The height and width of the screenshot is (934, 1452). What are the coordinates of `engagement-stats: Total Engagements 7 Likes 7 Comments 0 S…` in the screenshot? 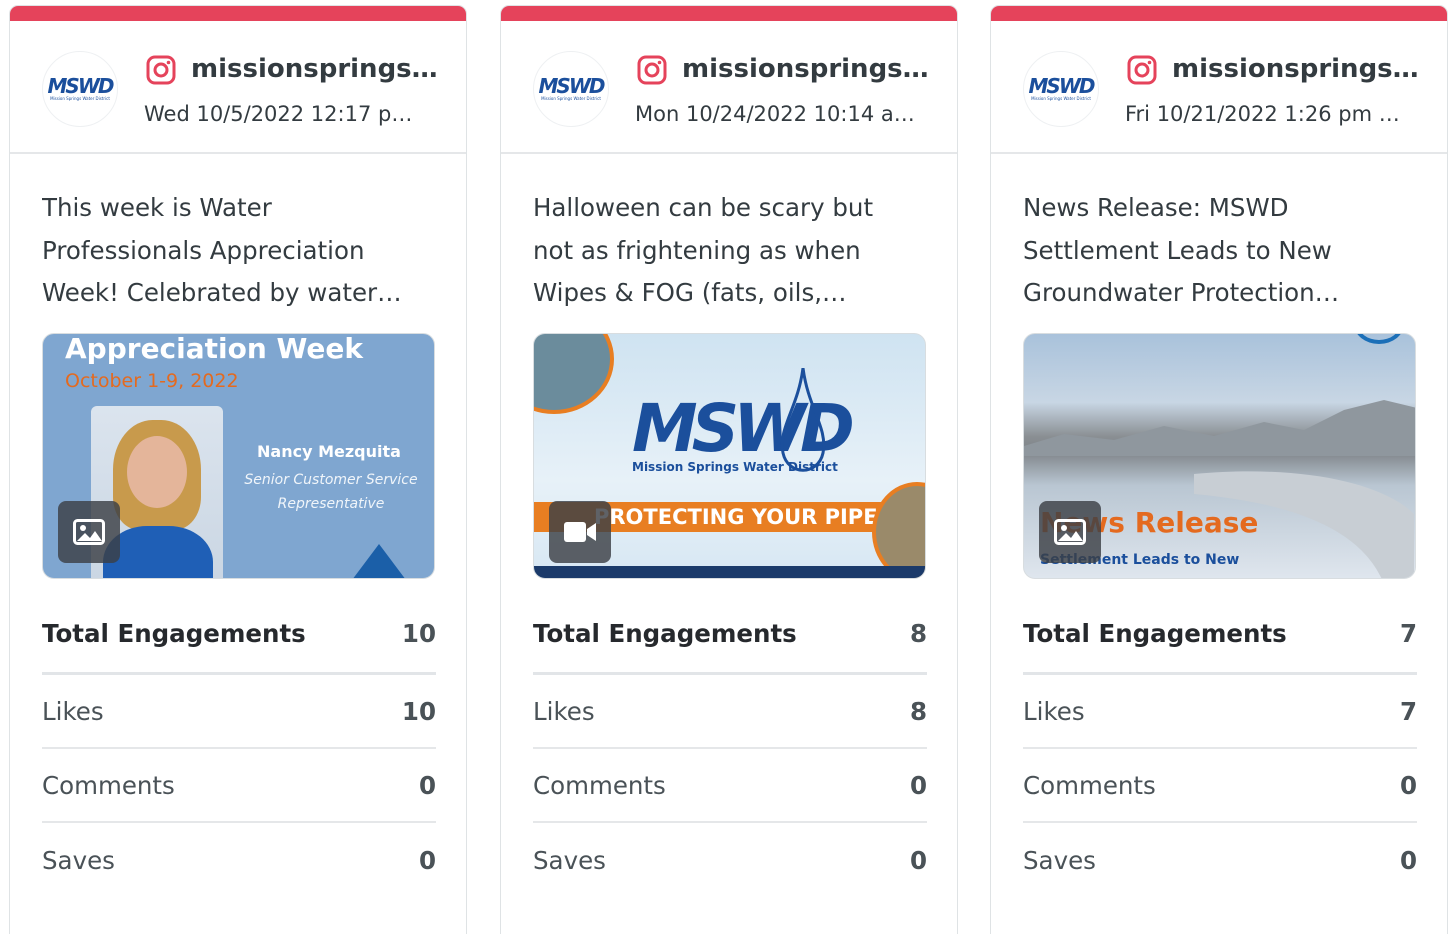 It's located at (1220, 754).